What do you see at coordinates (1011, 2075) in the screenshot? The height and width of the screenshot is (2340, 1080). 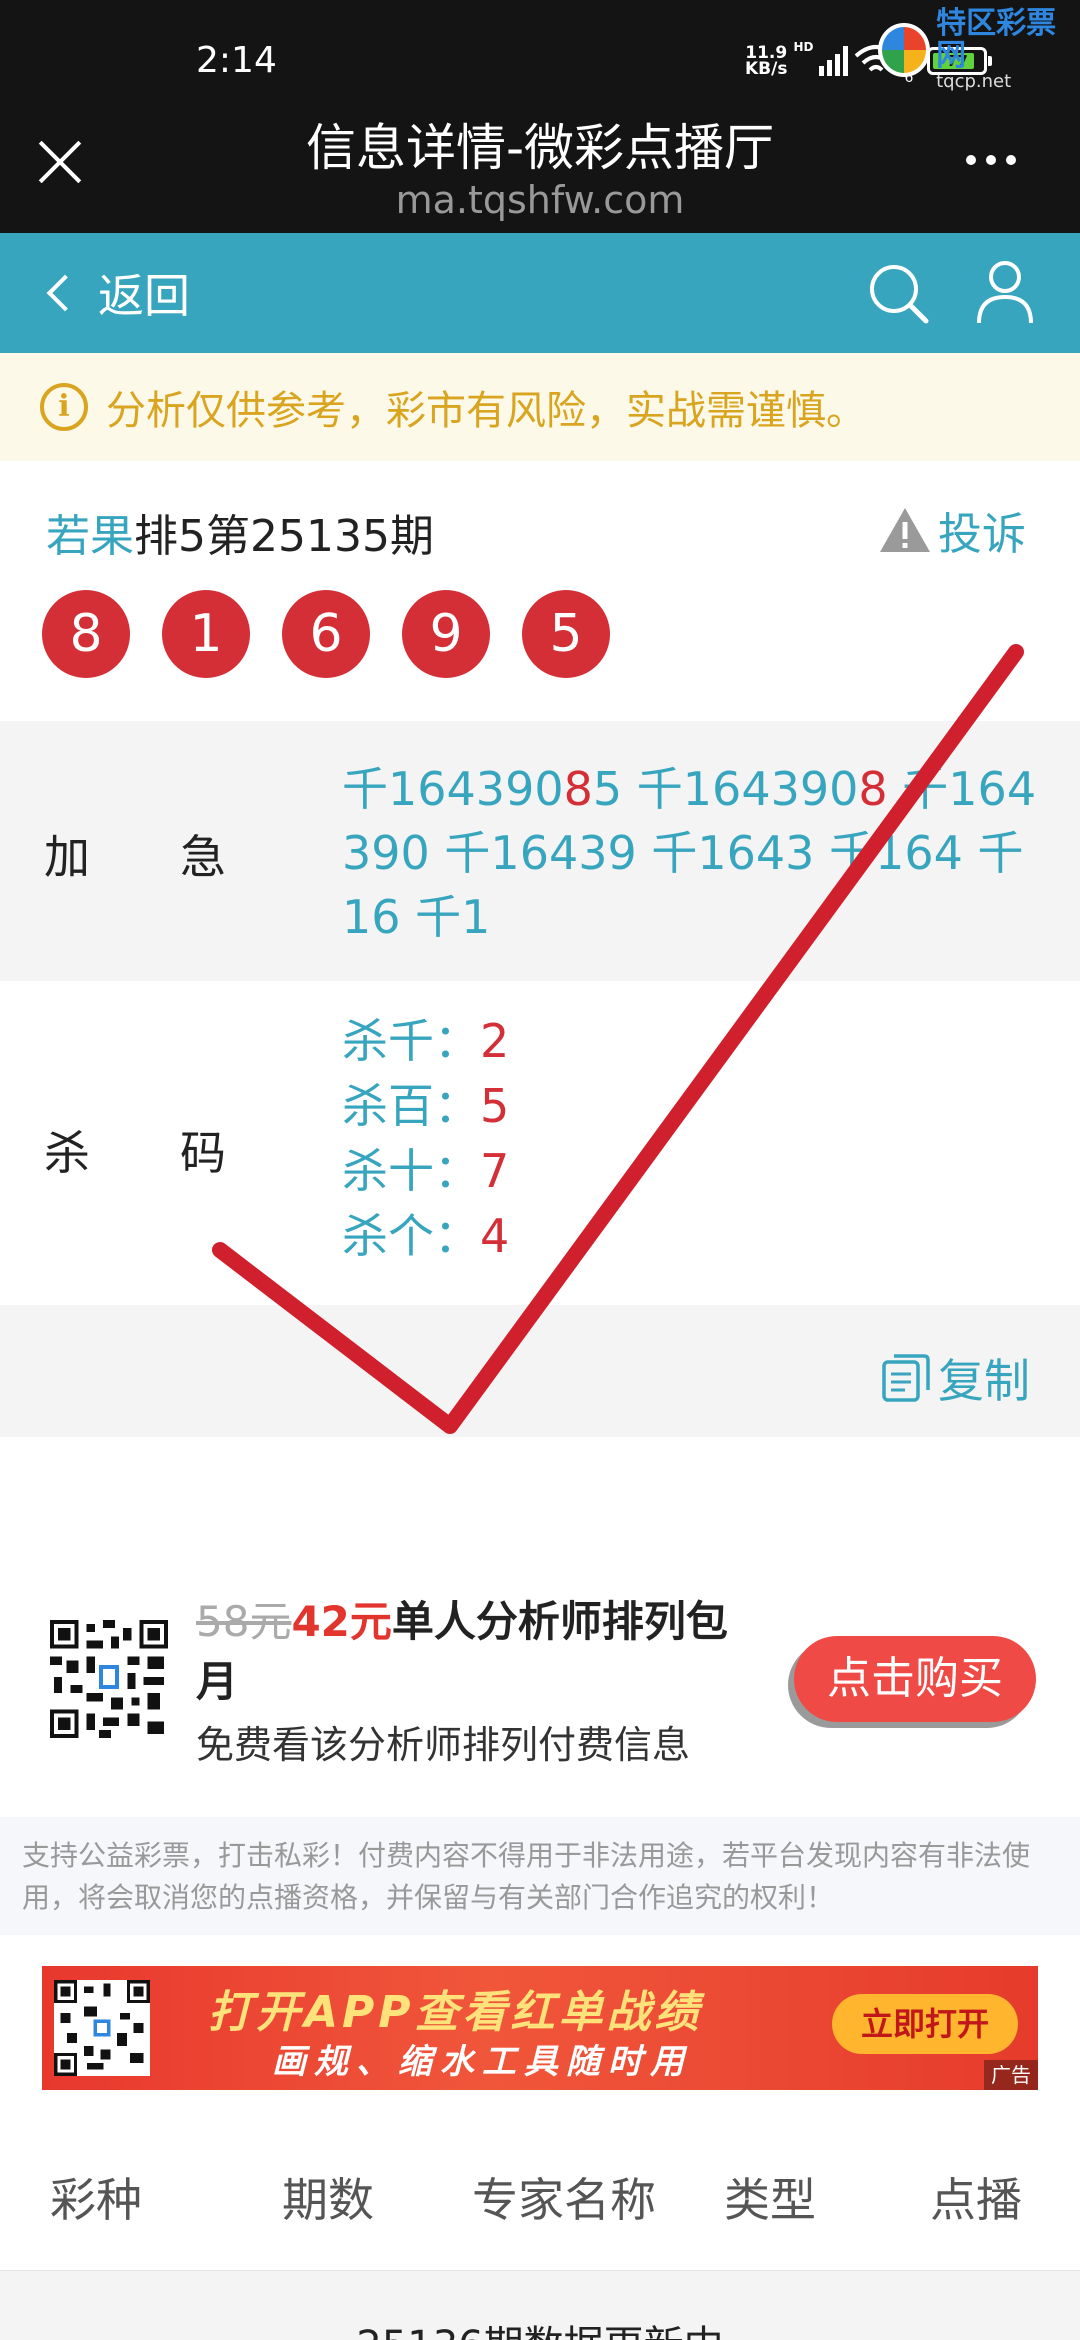 I see `ad-tag: 广告` at bounding box center [1011, 2075].